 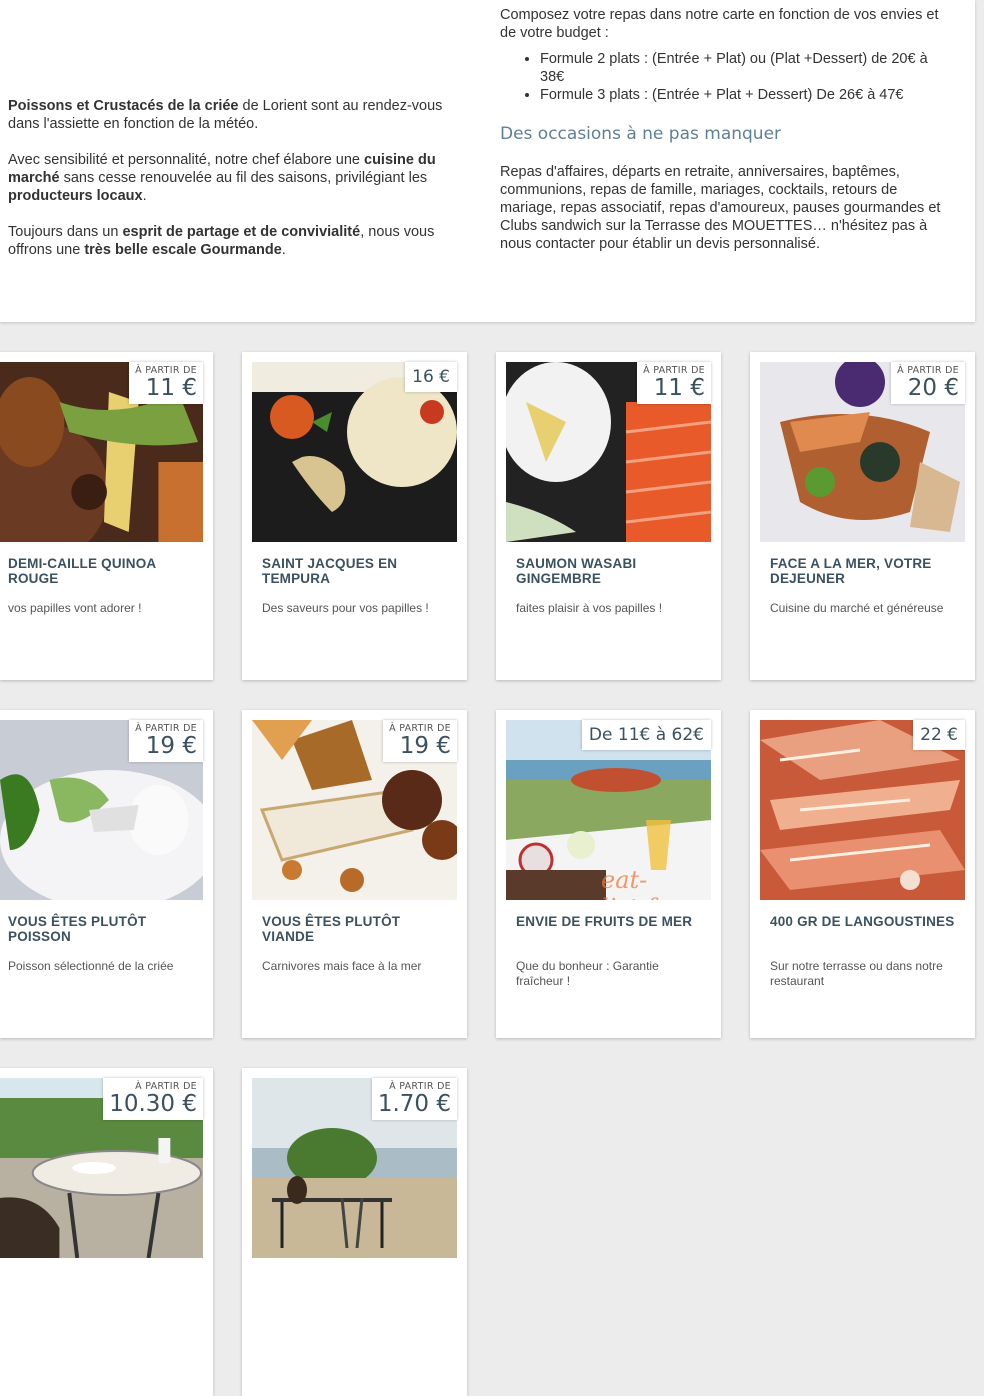 I want to click on bold-text: producteurs locaux, so click(x=75, y=196).